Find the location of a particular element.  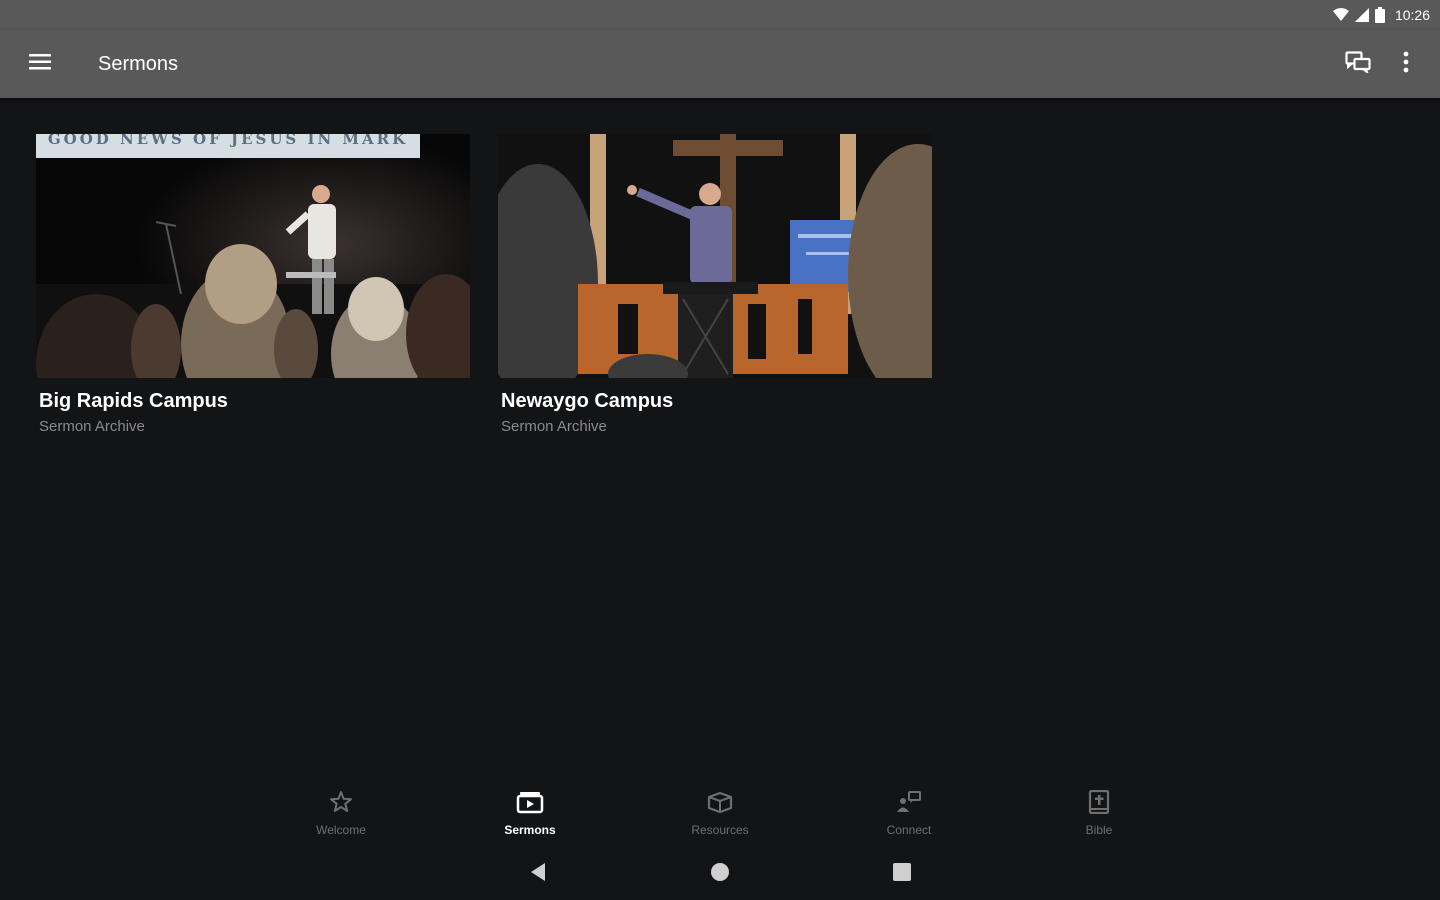

nav-item-sermons: Sermons is located at coordinates (530, 817).